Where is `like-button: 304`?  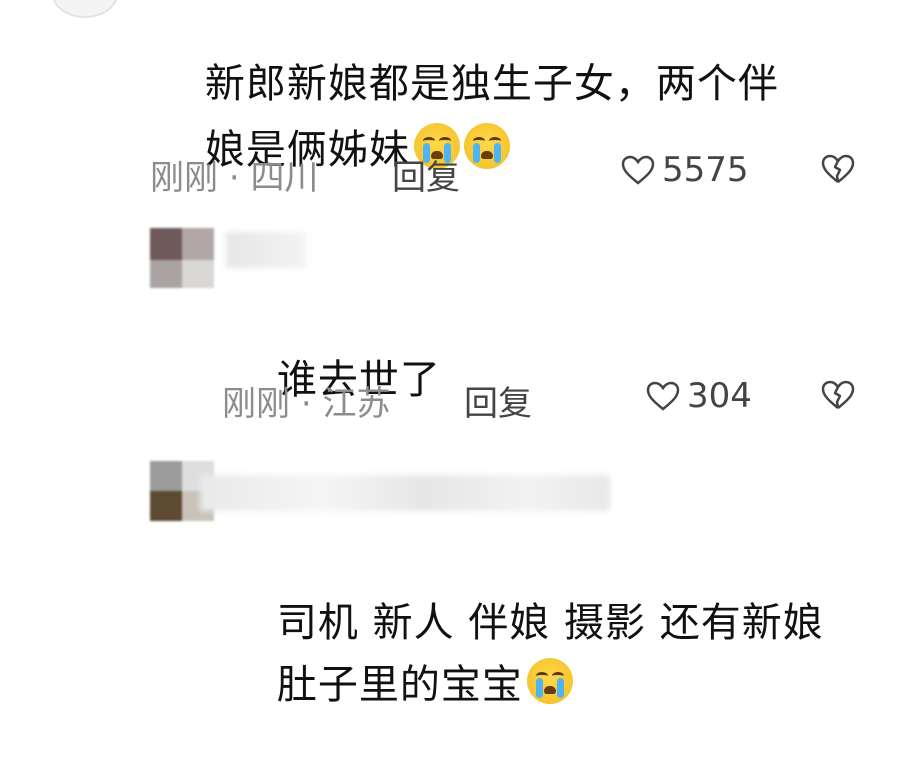 like-button: 304 is located at coordinates (698, 396).